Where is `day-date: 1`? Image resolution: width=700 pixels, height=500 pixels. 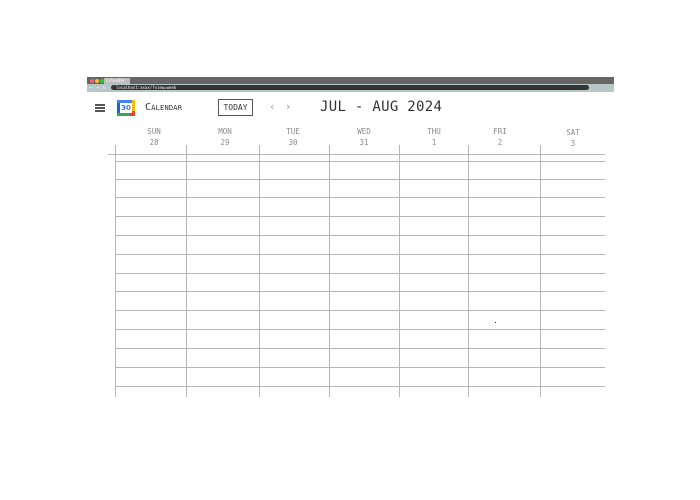
day-date: 1 is located at coordinates (434, 142).